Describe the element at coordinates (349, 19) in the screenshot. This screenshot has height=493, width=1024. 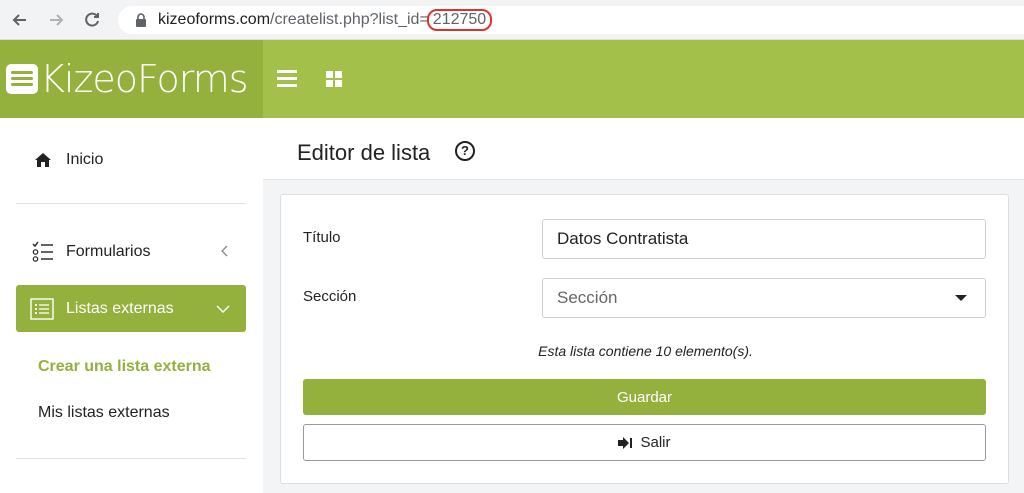
I see `url-path: /createlist.php?list_id=` at that location.